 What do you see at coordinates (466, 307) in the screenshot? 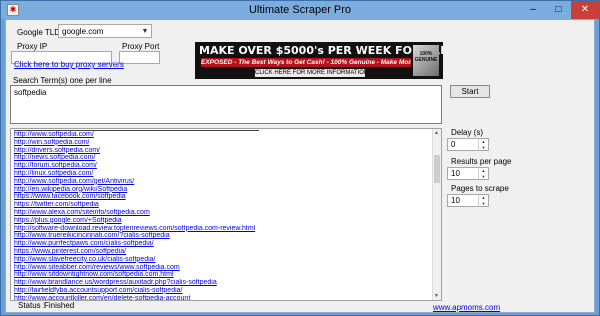
I see `footer-link: www.apmoms.com` at bounding box center [466, 307].